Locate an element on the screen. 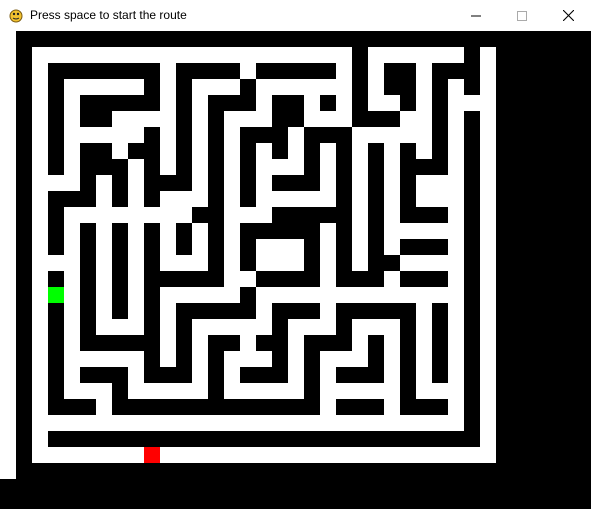 This screenshot has width=591, height=509. maximize-icon is located at coordinates (522, 15).